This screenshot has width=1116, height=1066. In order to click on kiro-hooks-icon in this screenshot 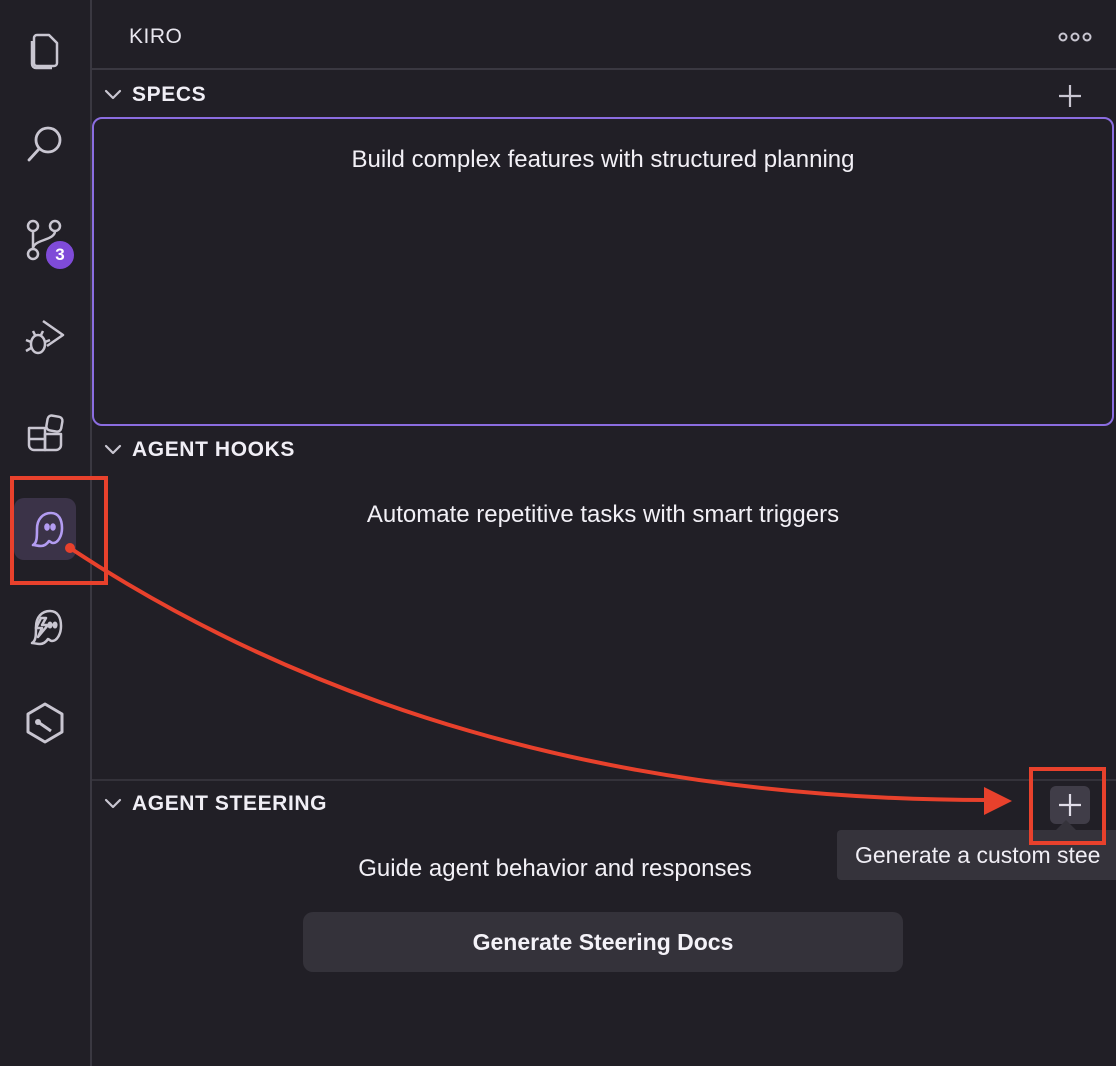, I will do `click(46, 627)`.